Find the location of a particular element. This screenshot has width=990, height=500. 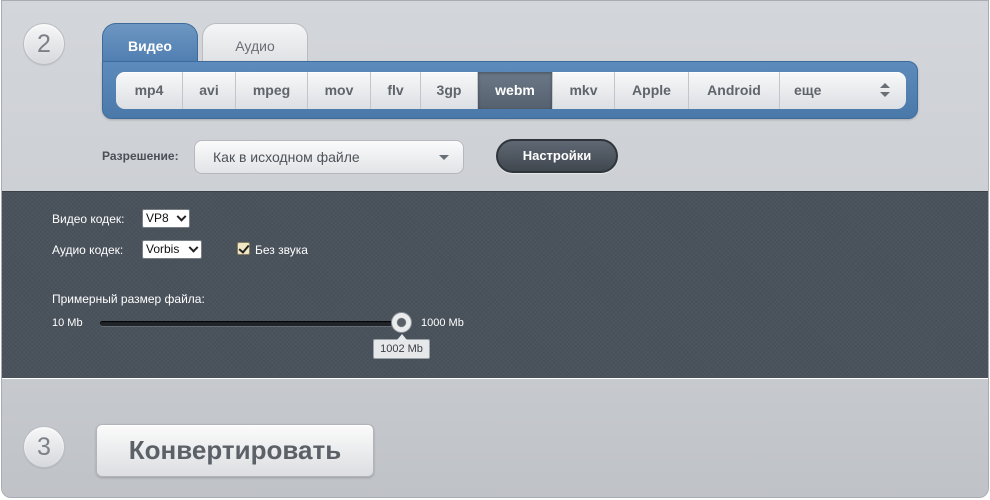

resolution-select: Как в исходном файле is located at coordinates (329, 157).